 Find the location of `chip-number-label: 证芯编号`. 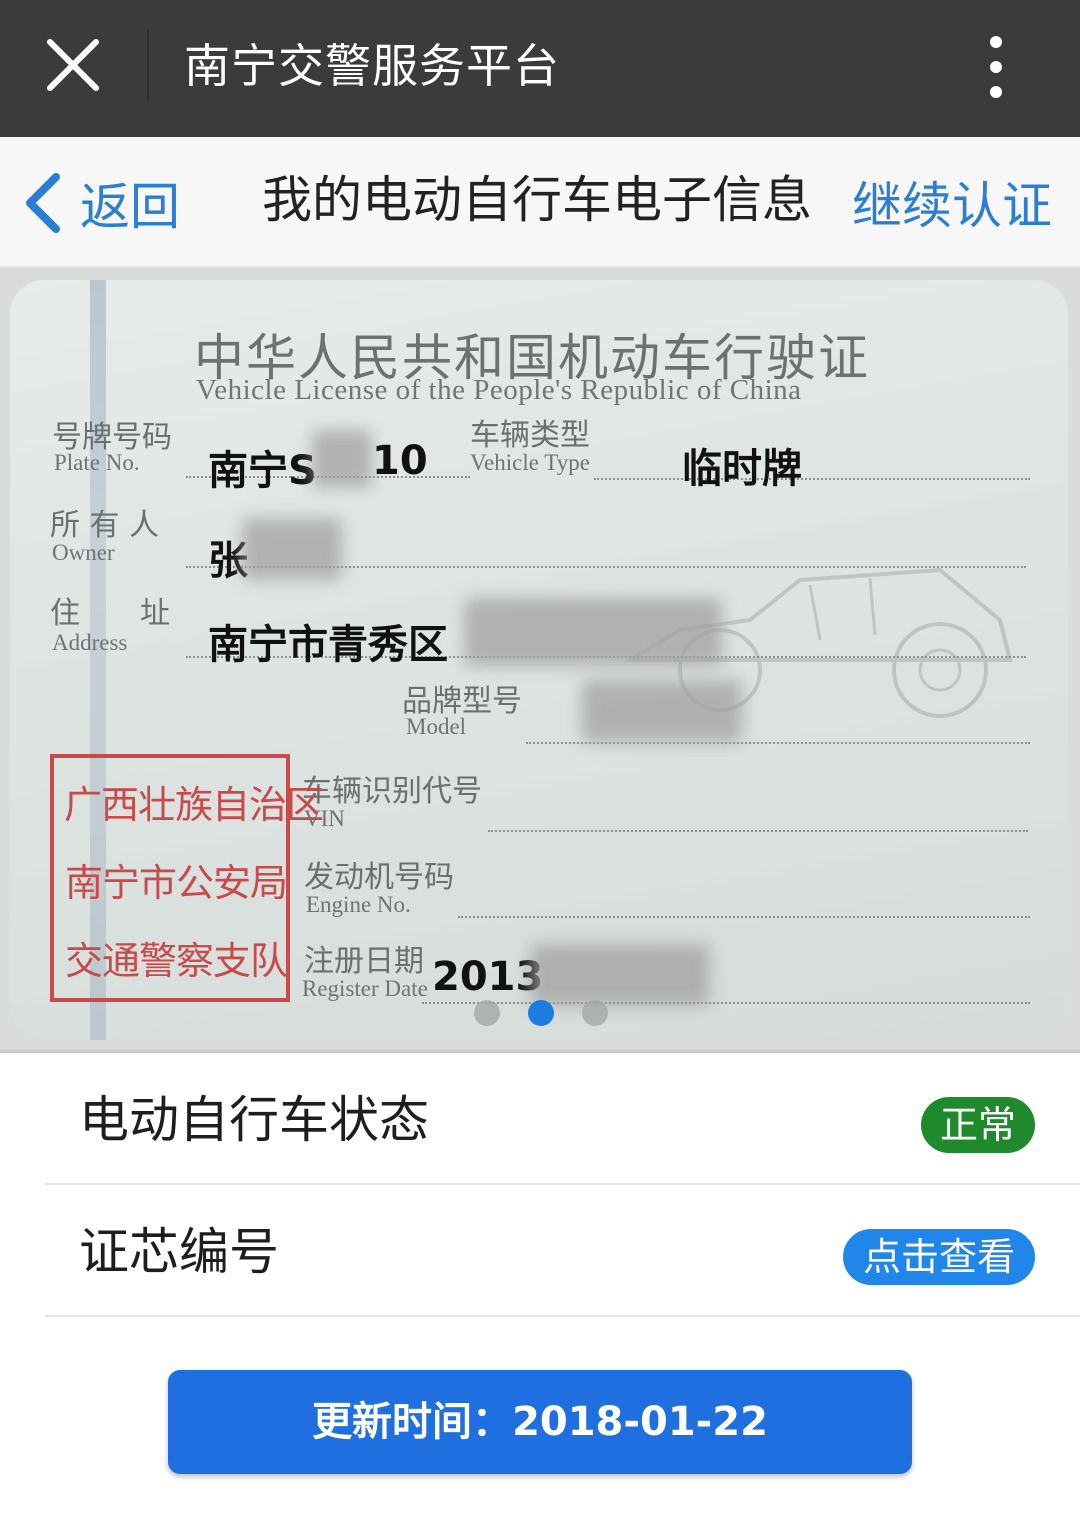

chip-number-label: 证芯编号 is located at coordinates (179, 1252).